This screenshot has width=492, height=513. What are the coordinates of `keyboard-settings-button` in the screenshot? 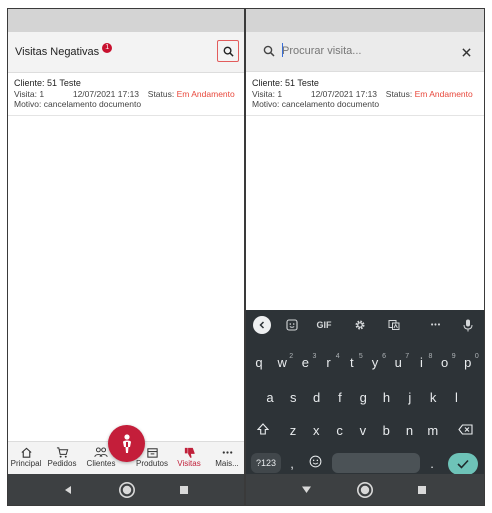 It's located at (360, 325).